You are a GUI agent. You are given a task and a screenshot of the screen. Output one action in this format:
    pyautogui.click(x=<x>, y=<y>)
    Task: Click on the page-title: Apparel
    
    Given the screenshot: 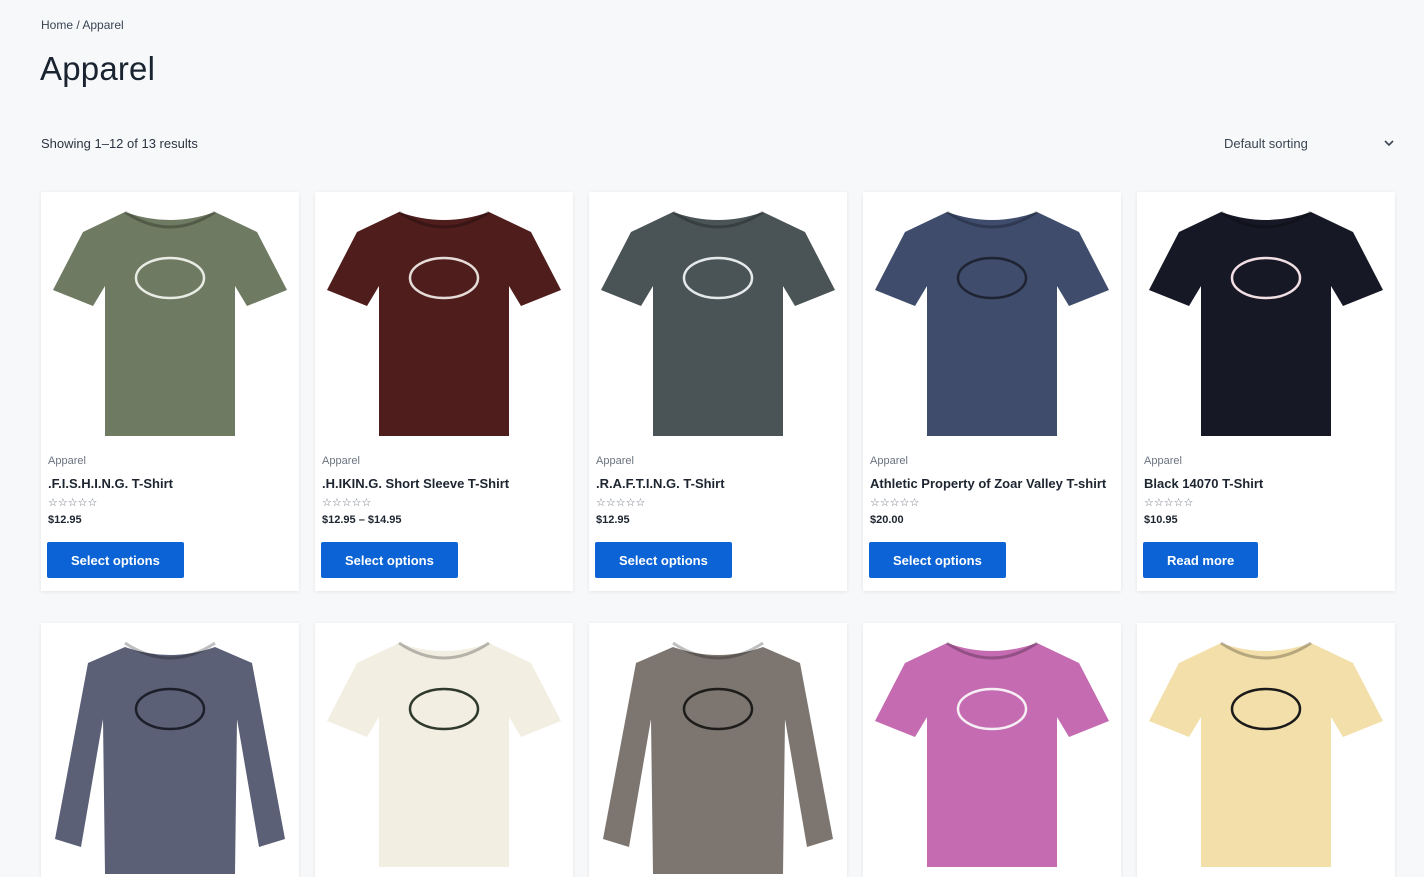 What is the action you would take?
    pyautogui.click(x=98, y=68)
    